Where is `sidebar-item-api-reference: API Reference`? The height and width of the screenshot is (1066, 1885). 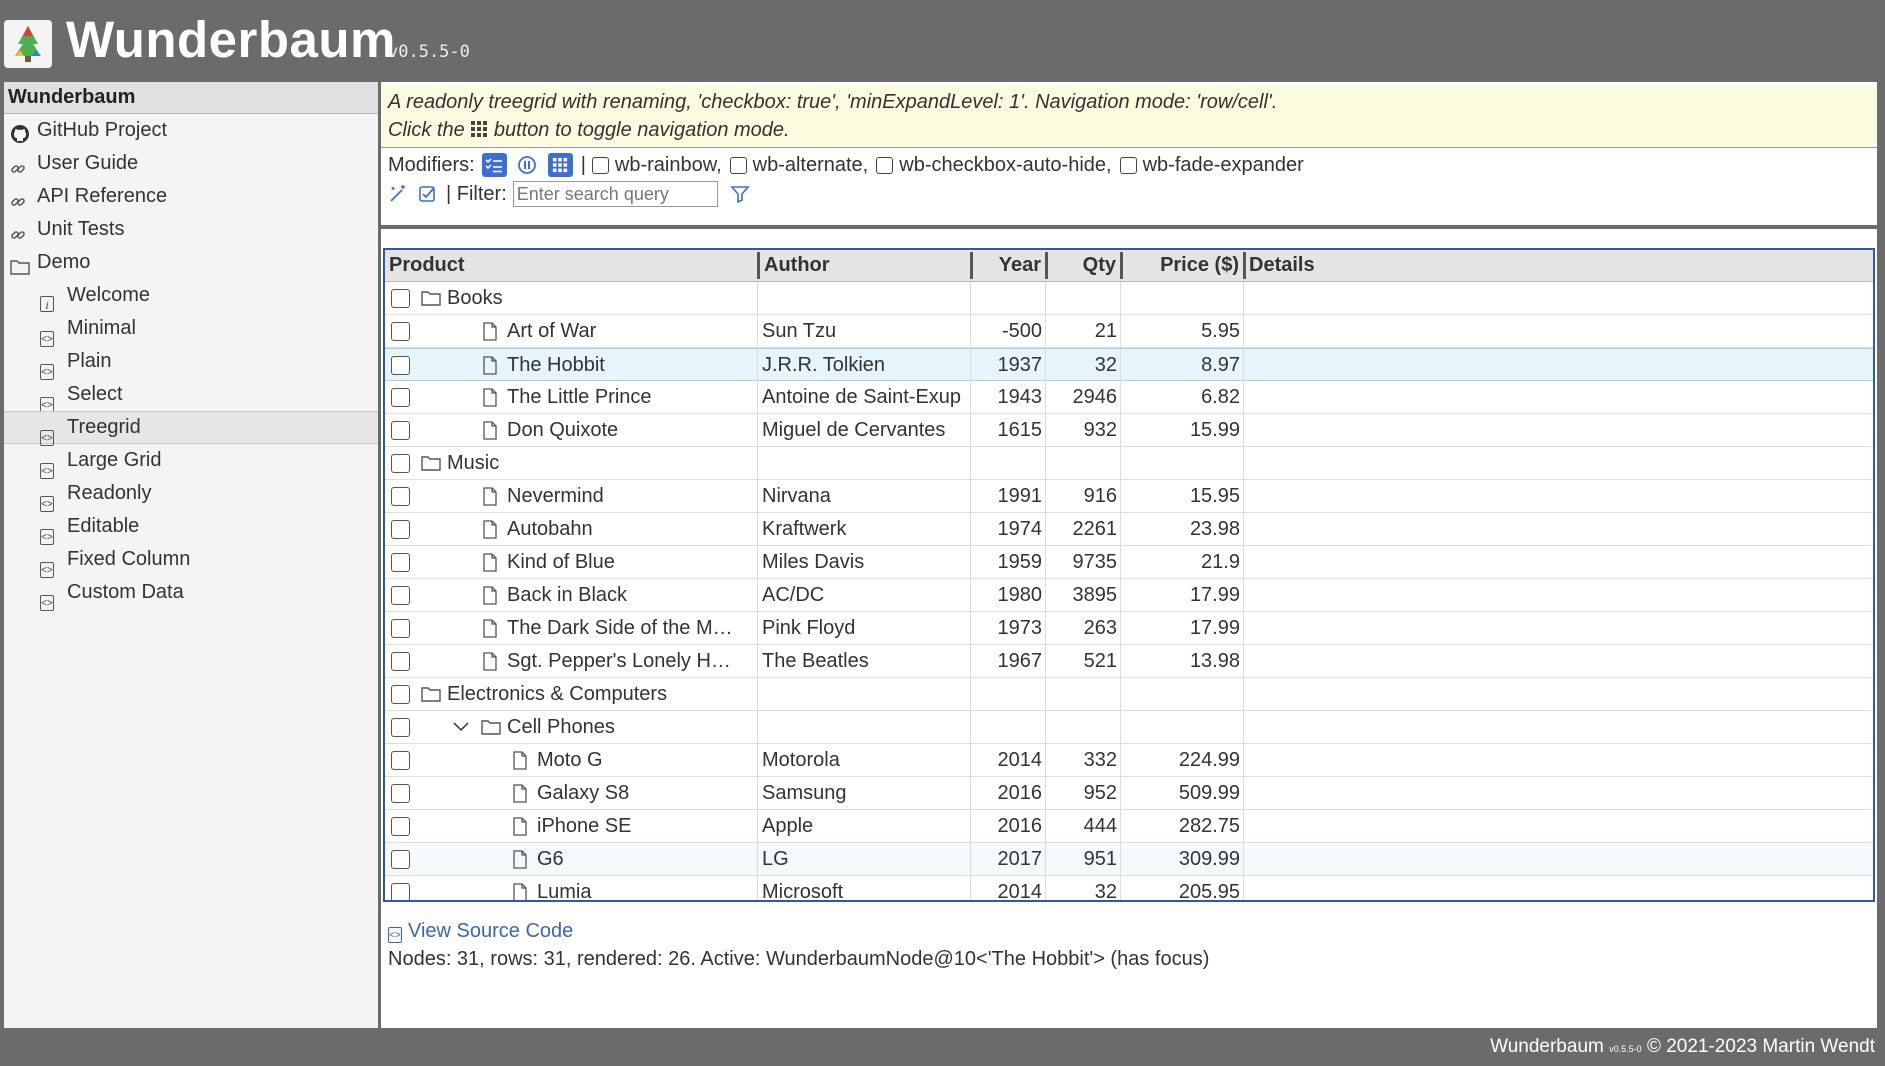
sidebar-item-api-reference: API Reference is located at coordinates (191, 196).